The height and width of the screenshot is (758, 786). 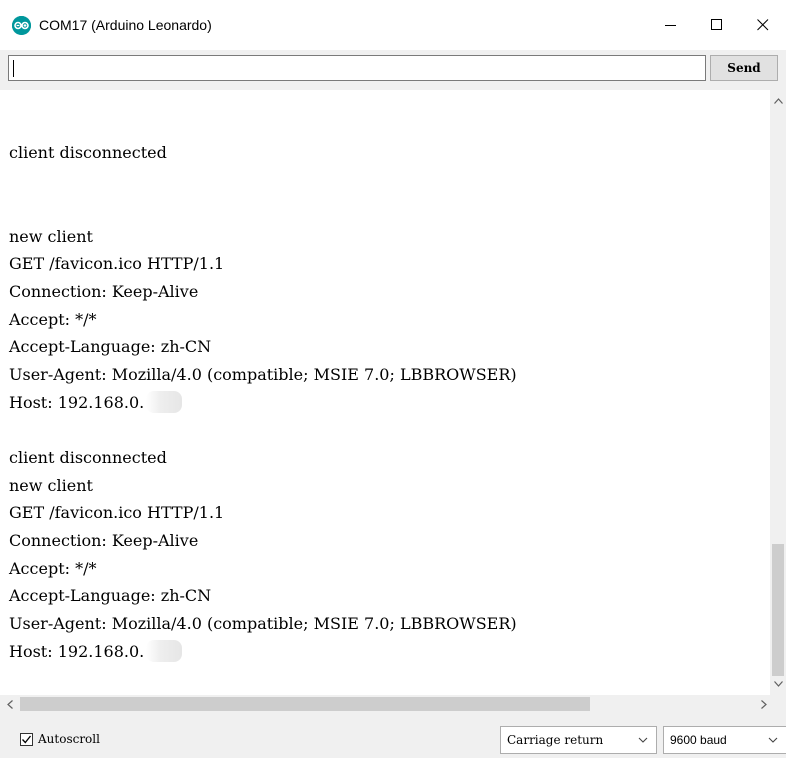 I want to click on send-button: Send, so click(x=744, y=68).